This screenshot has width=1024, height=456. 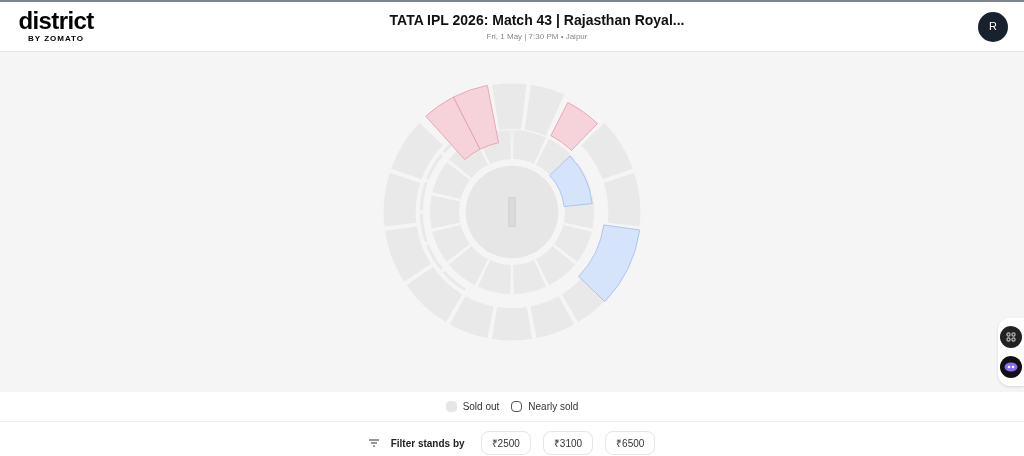 I want to click on price-filter-chip: ₹6500, so click(x=630, y=443).